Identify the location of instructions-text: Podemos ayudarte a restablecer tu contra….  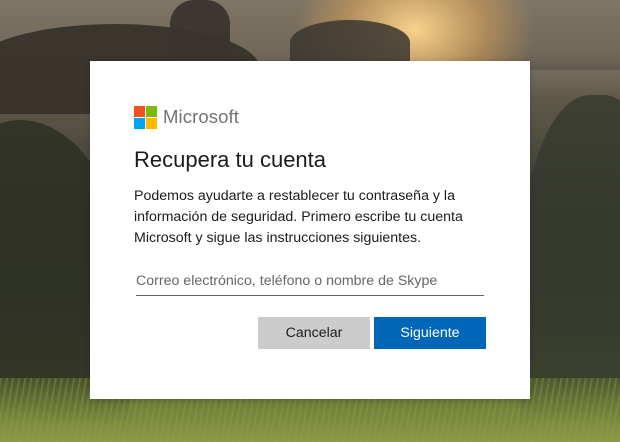
(298, 217).